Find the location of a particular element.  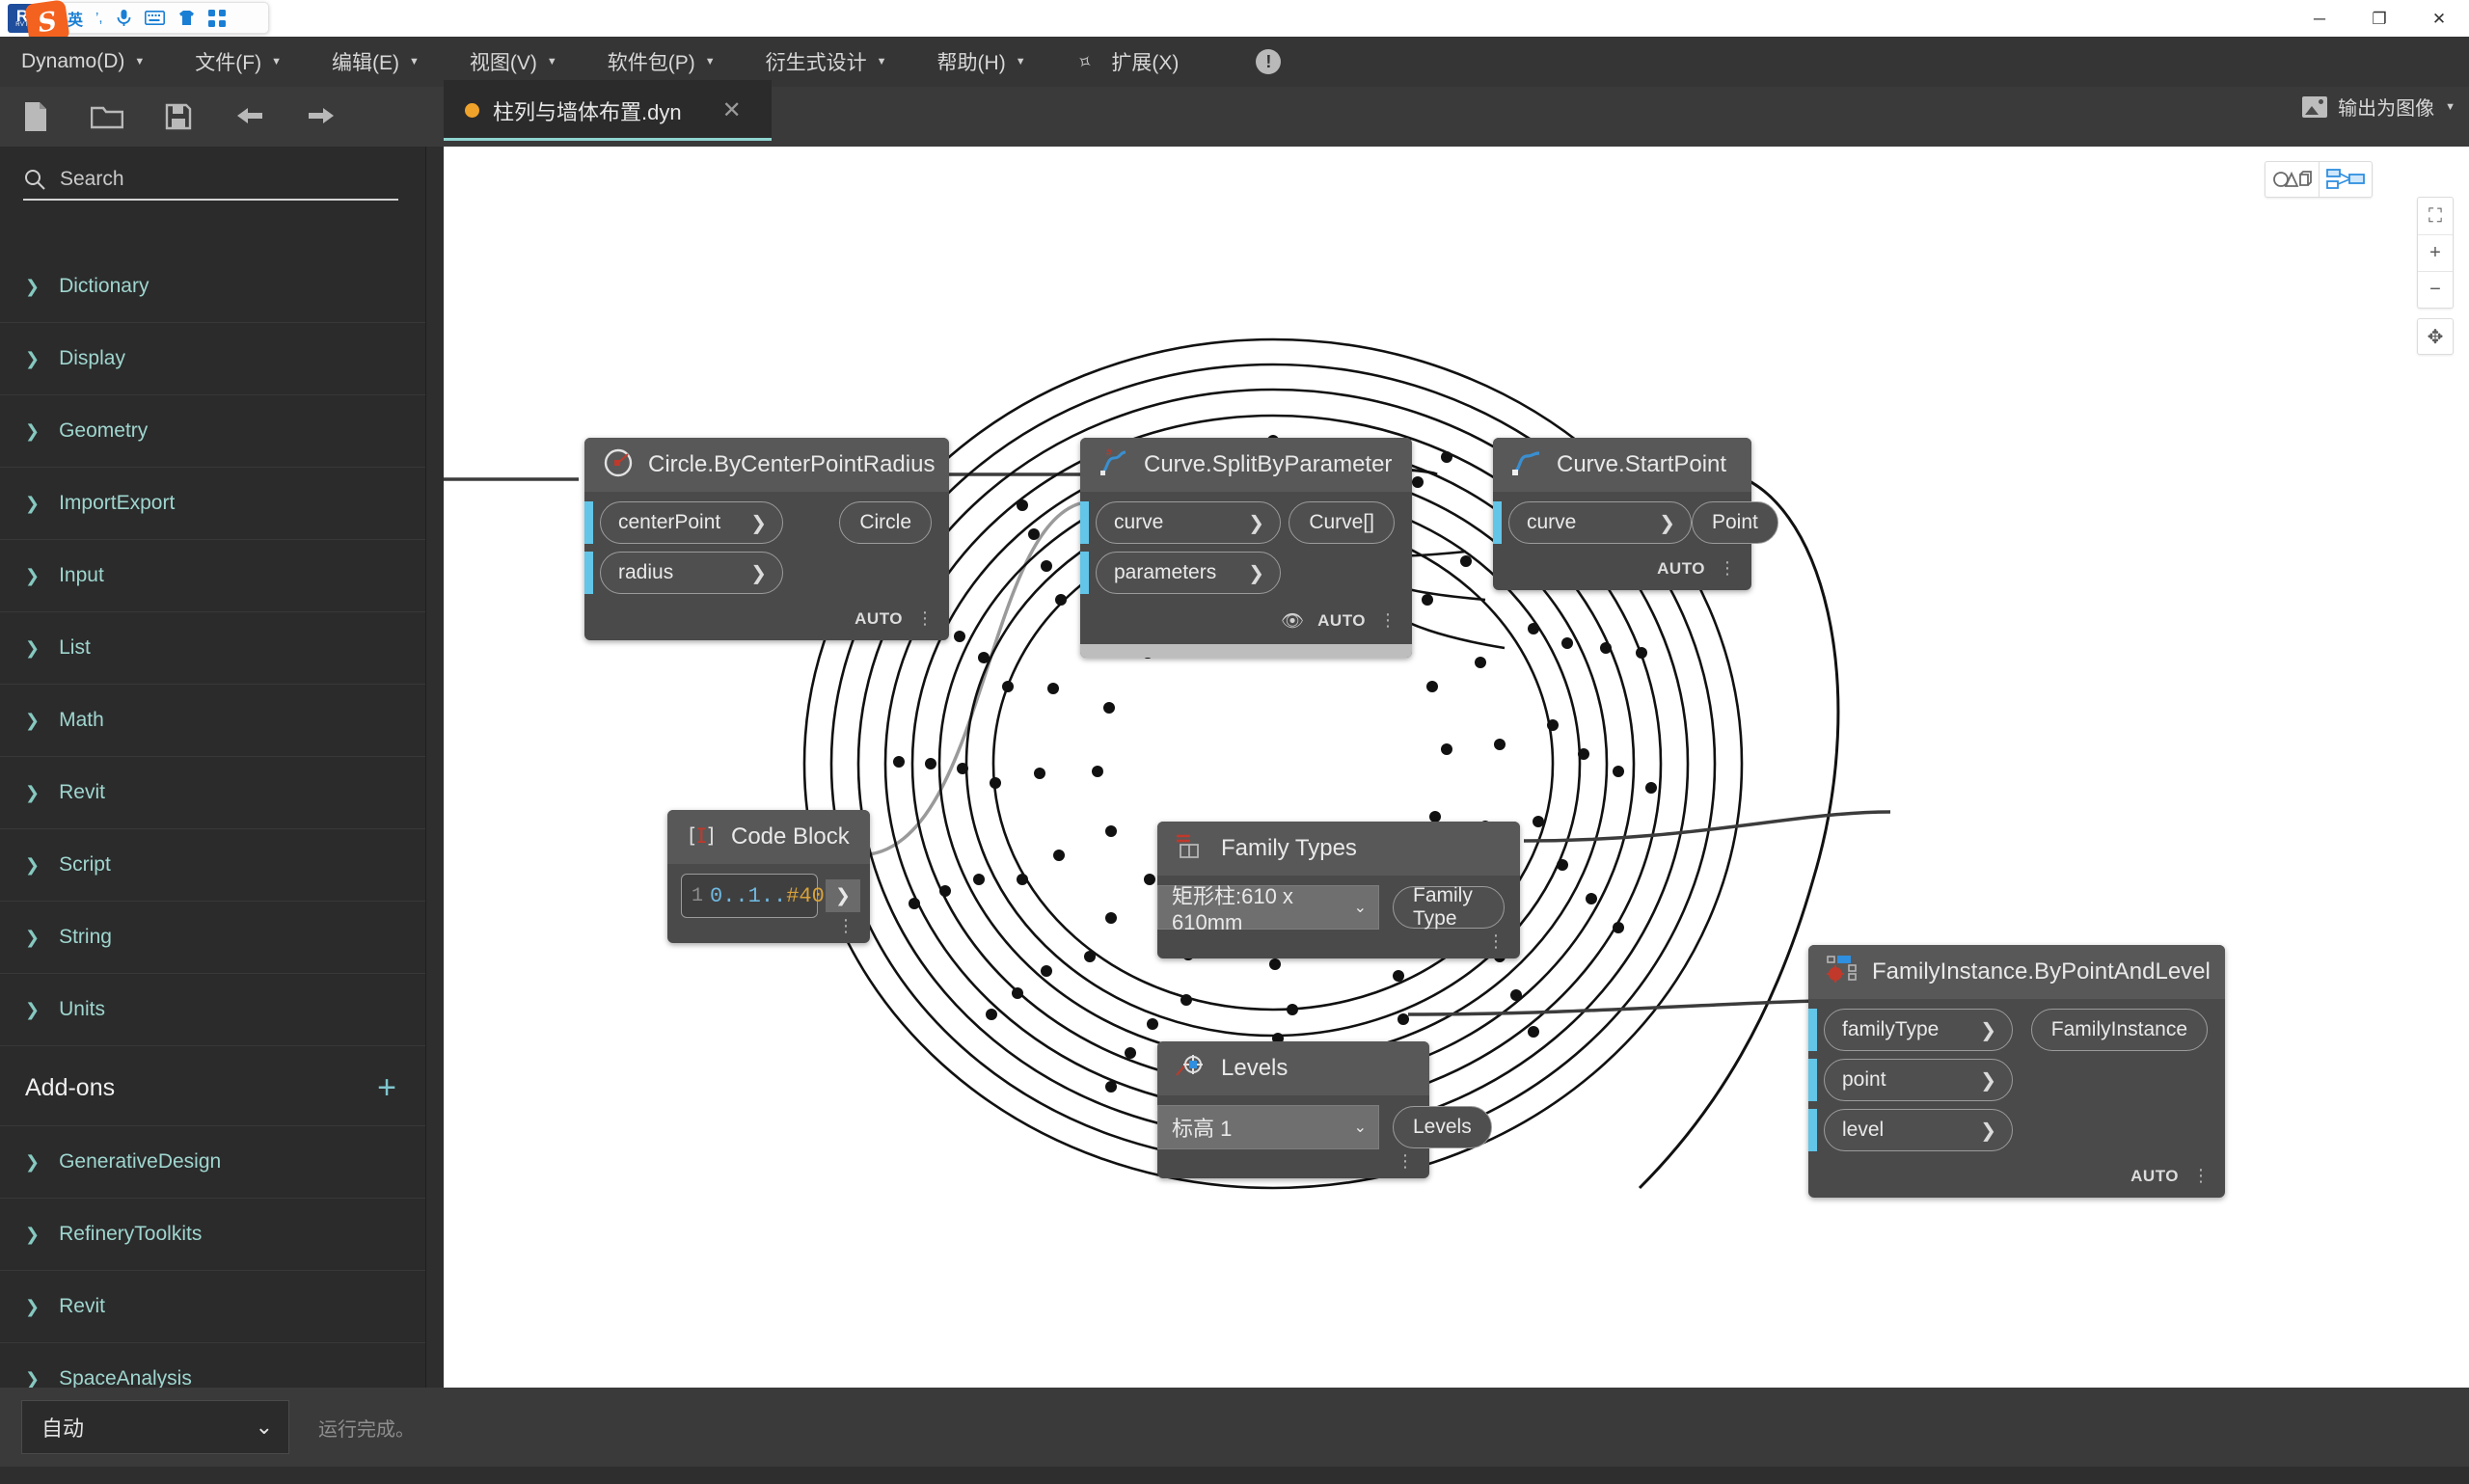

menu-edit: 编辑(E) ▼ is located at coordinates (376, 61).